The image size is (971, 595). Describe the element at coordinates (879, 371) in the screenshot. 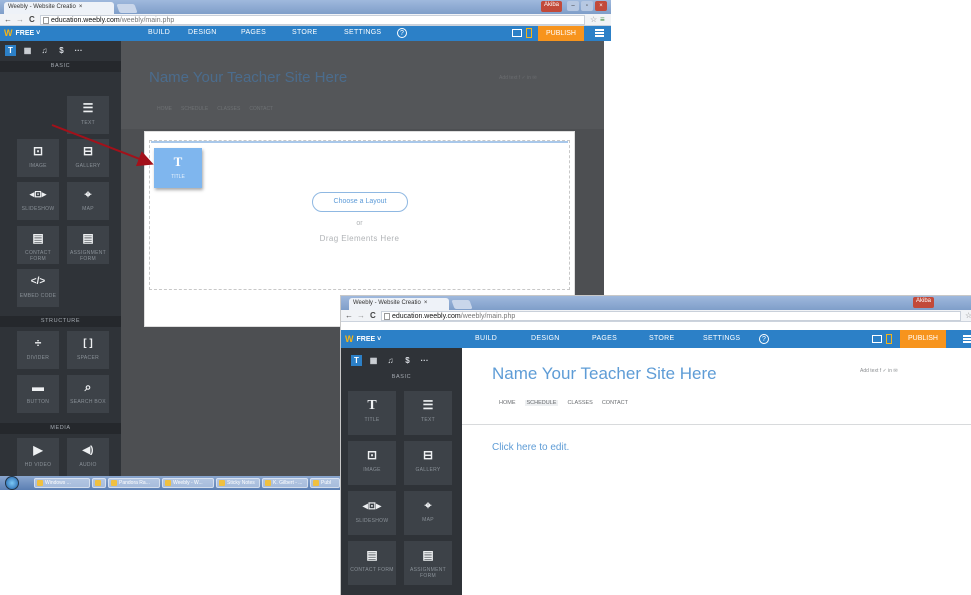

I see `header-social-text: Add text f ✓ in ✉` at that location.